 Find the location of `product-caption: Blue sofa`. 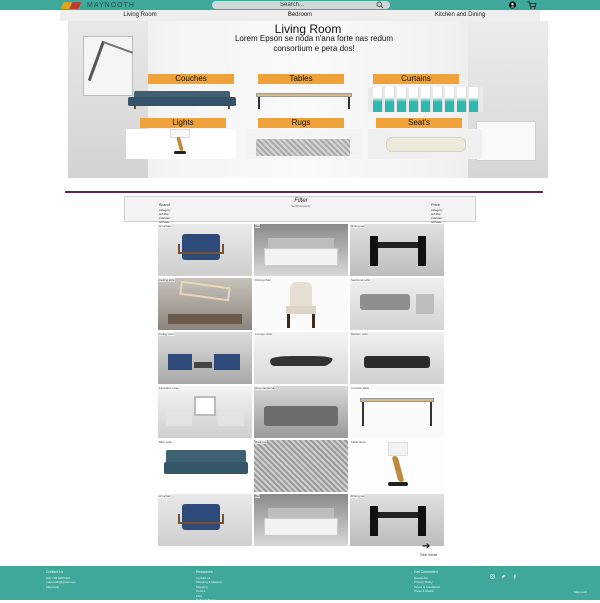

product-caption: Blue sofa is located at coordinates (165, 442).